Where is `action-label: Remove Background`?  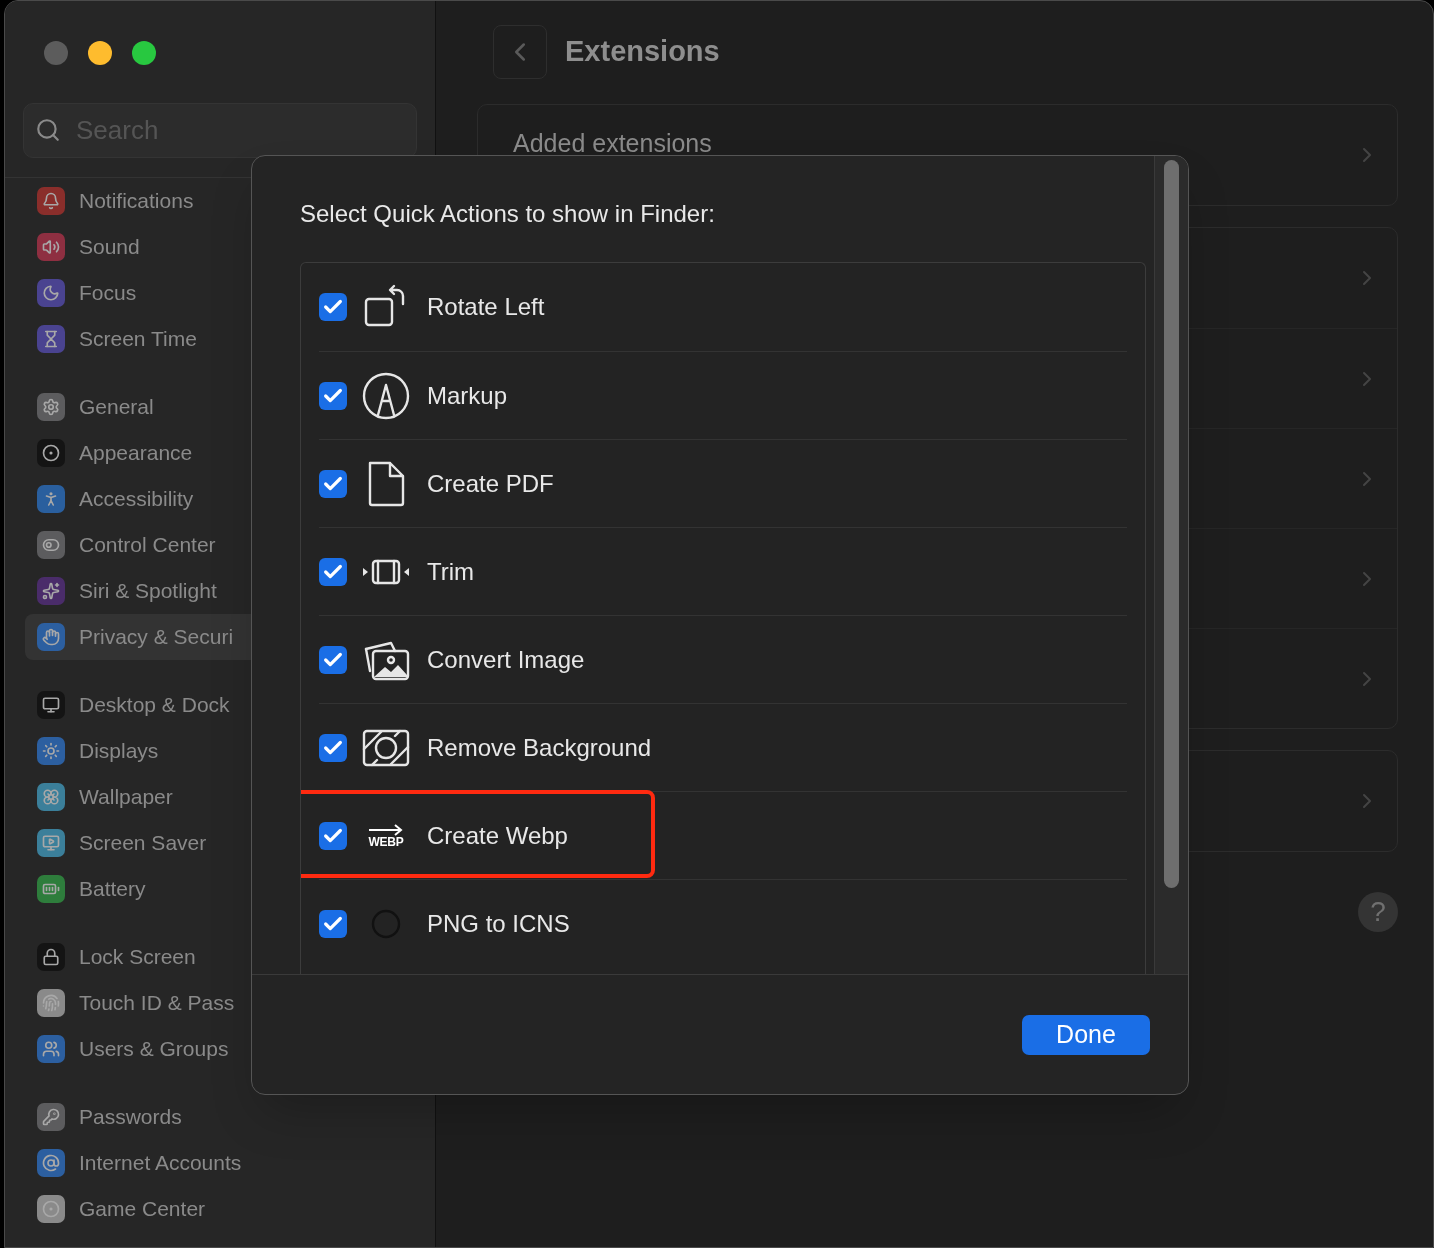
action-label: Remove Background is located at coordinates (539, 747).